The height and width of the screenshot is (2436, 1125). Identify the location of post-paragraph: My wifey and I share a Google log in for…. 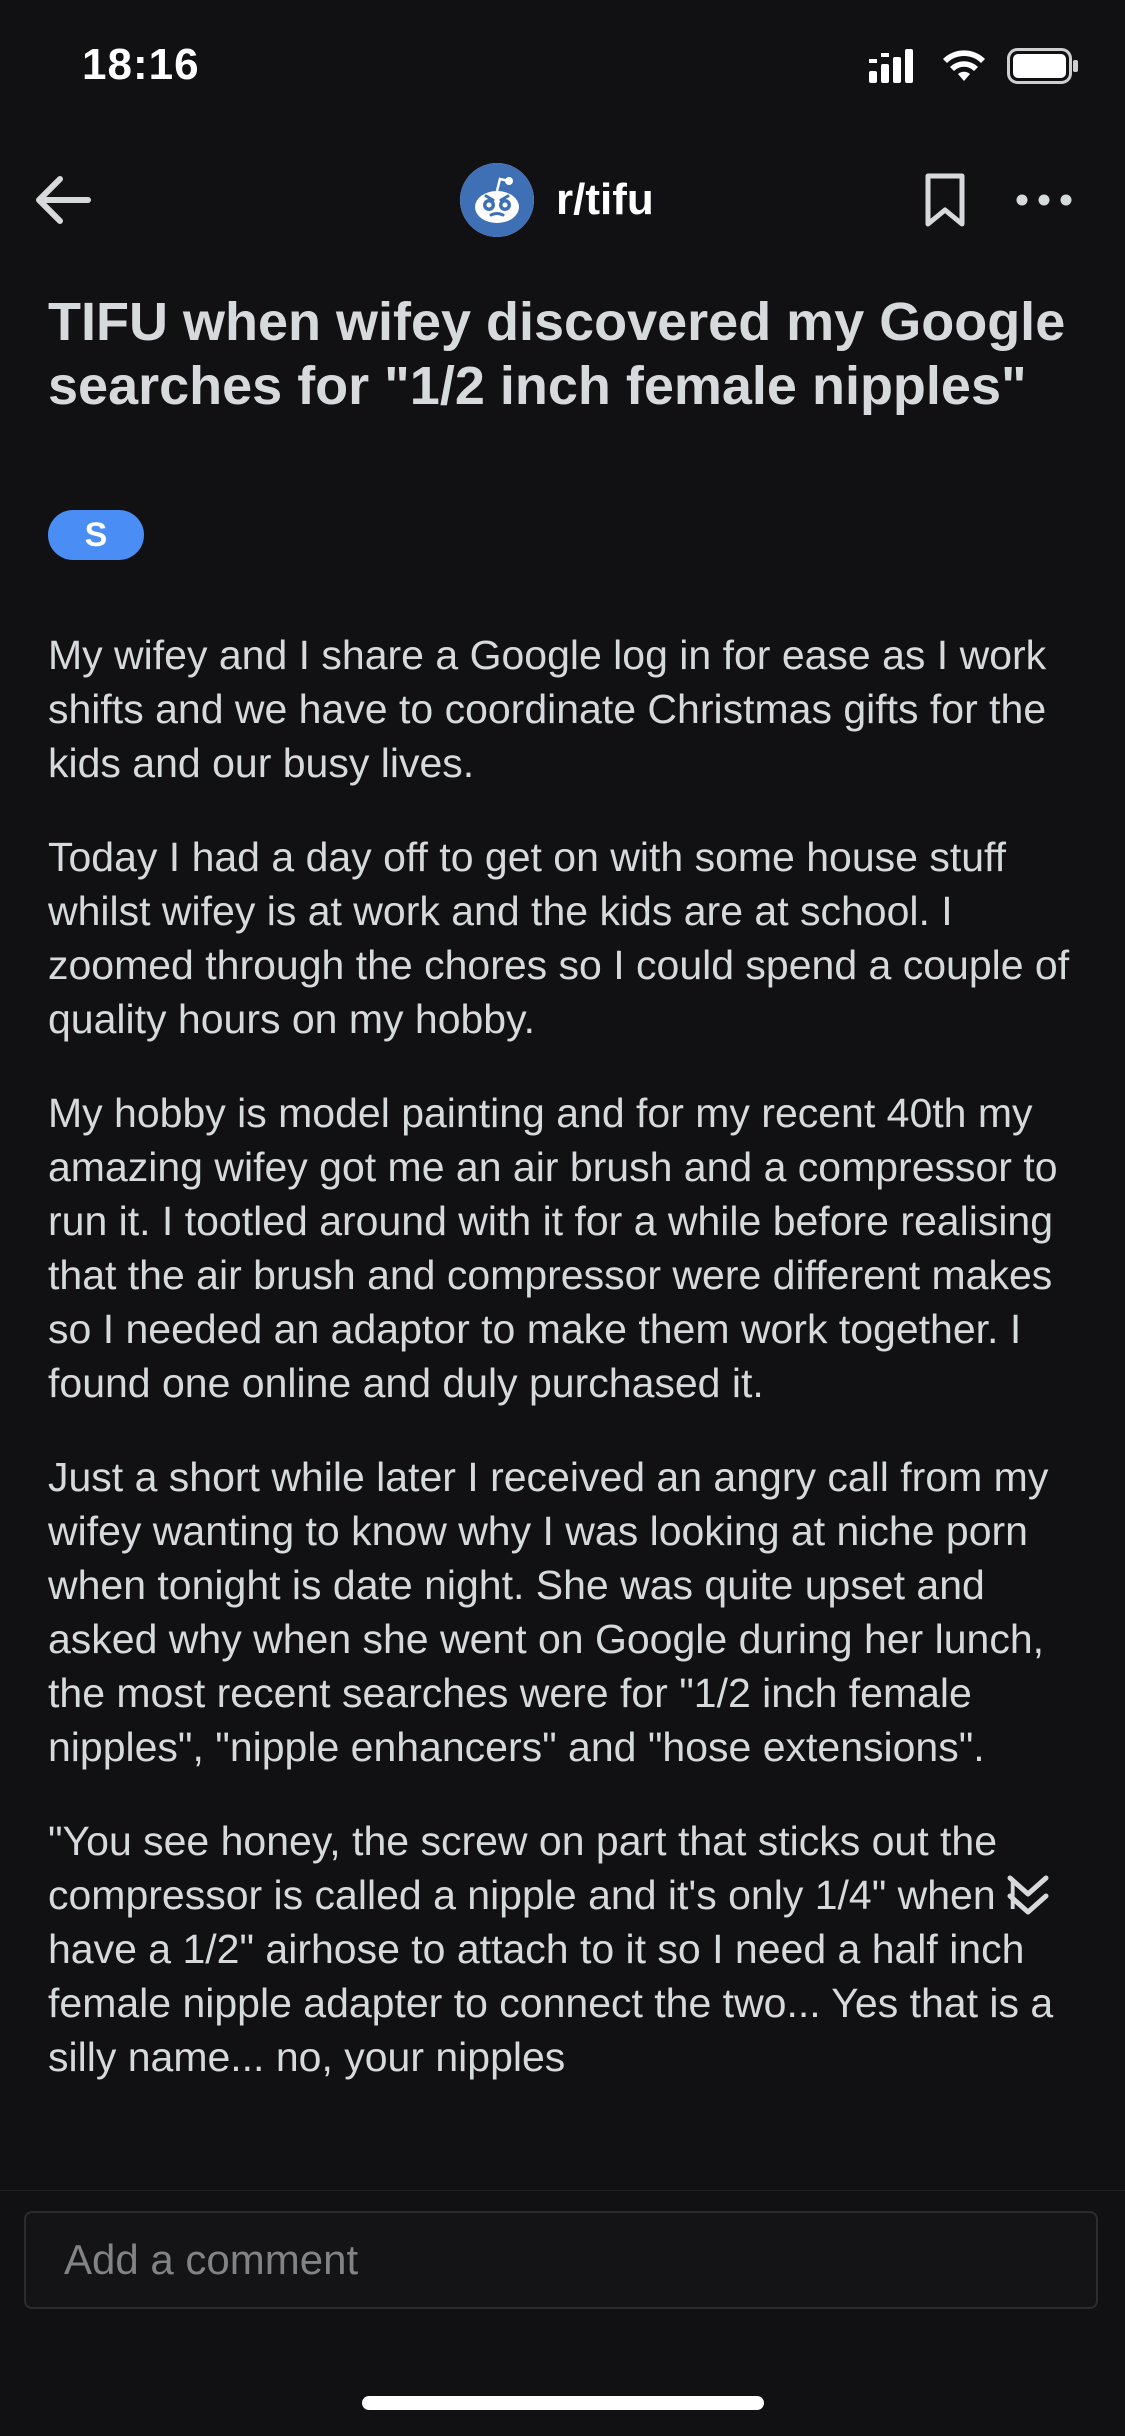
(553, 709).